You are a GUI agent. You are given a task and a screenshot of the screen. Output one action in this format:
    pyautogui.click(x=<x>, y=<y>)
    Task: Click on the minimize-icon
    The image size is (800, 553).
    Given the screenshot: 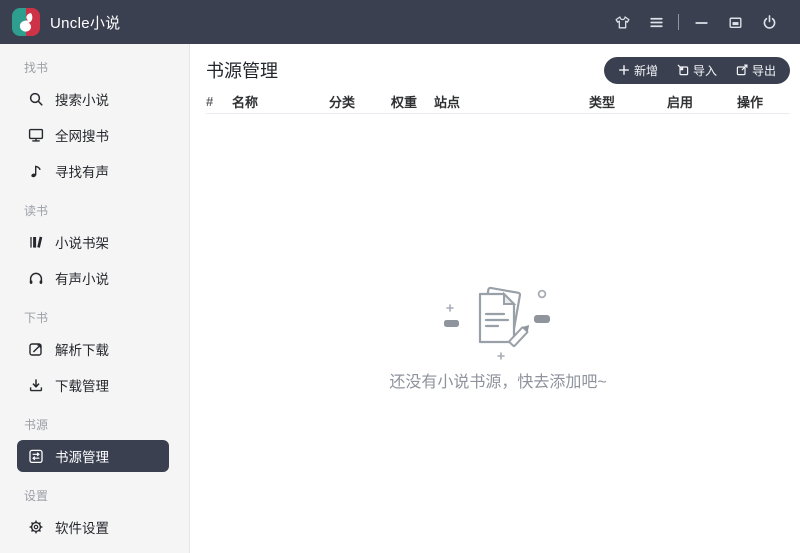 What is the action you would take?
    pyautogui.click(x=701, y=22)
    